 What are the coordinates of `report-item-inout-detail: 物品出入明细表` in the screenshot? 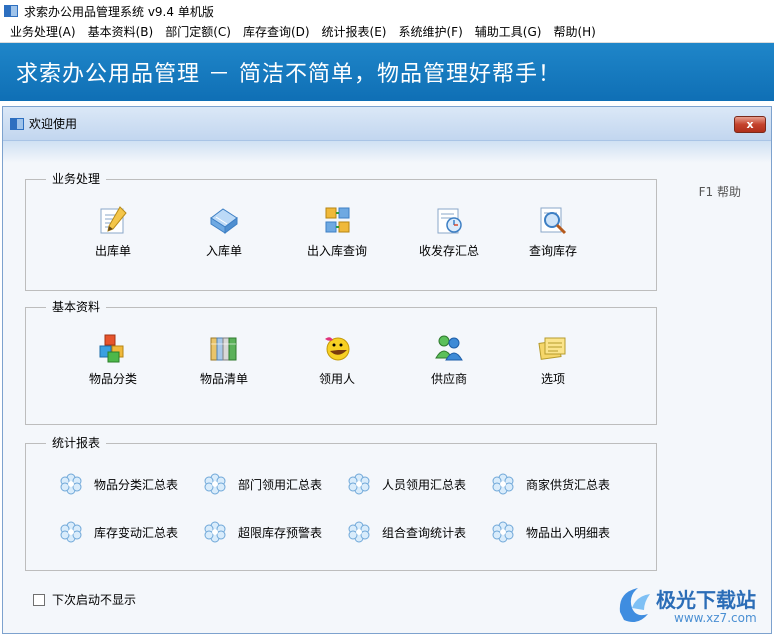 It's located at (551, 532).